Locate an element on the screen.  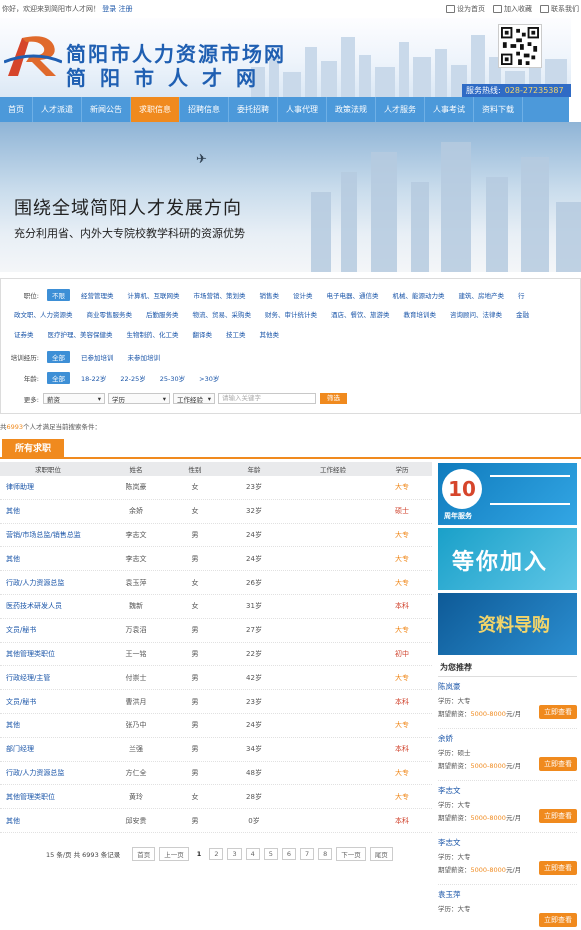
nav-item-0: 首页 is located at coordinates (16, 109).